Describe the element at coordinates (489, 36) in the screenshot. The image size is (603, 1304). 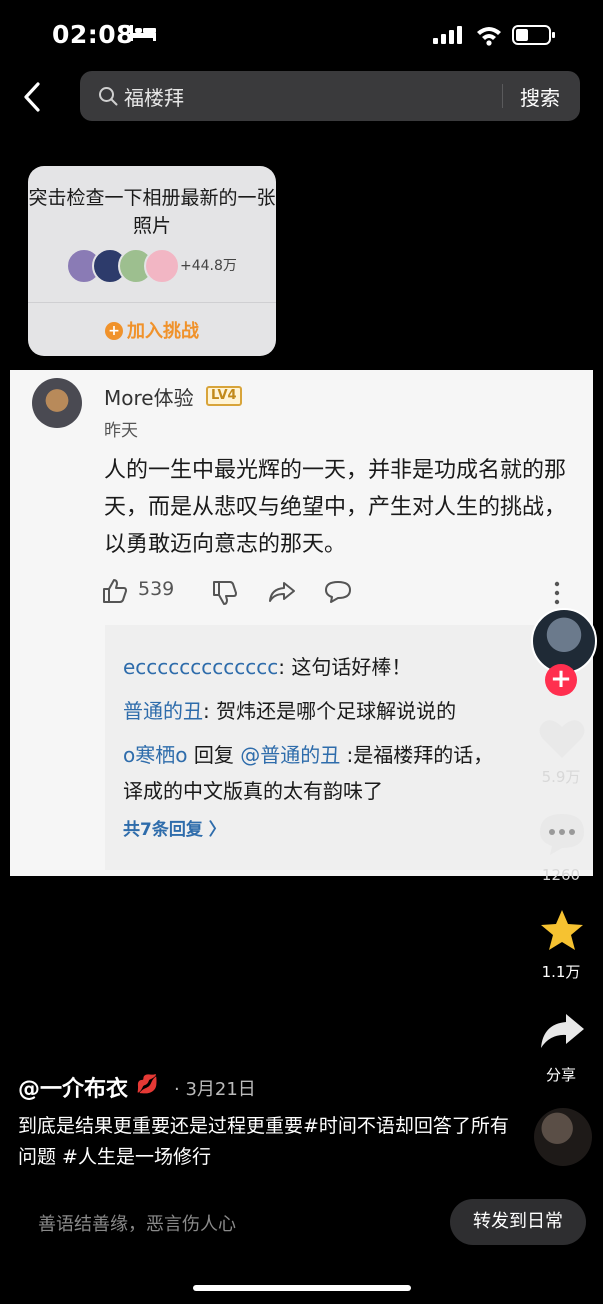
I see `wifi-icon` at that location.